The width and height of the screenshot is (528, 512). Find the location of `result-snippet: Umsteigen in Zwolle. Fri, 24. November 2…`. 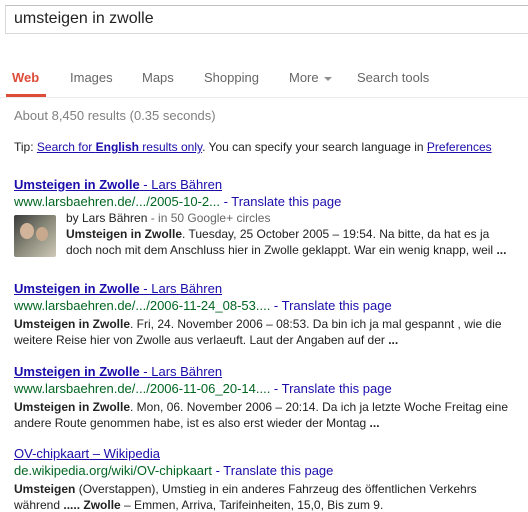

result-snippet: Umsteigen in Zwolle. Fri, 24. November 2… is located at coordinates (271, 332).